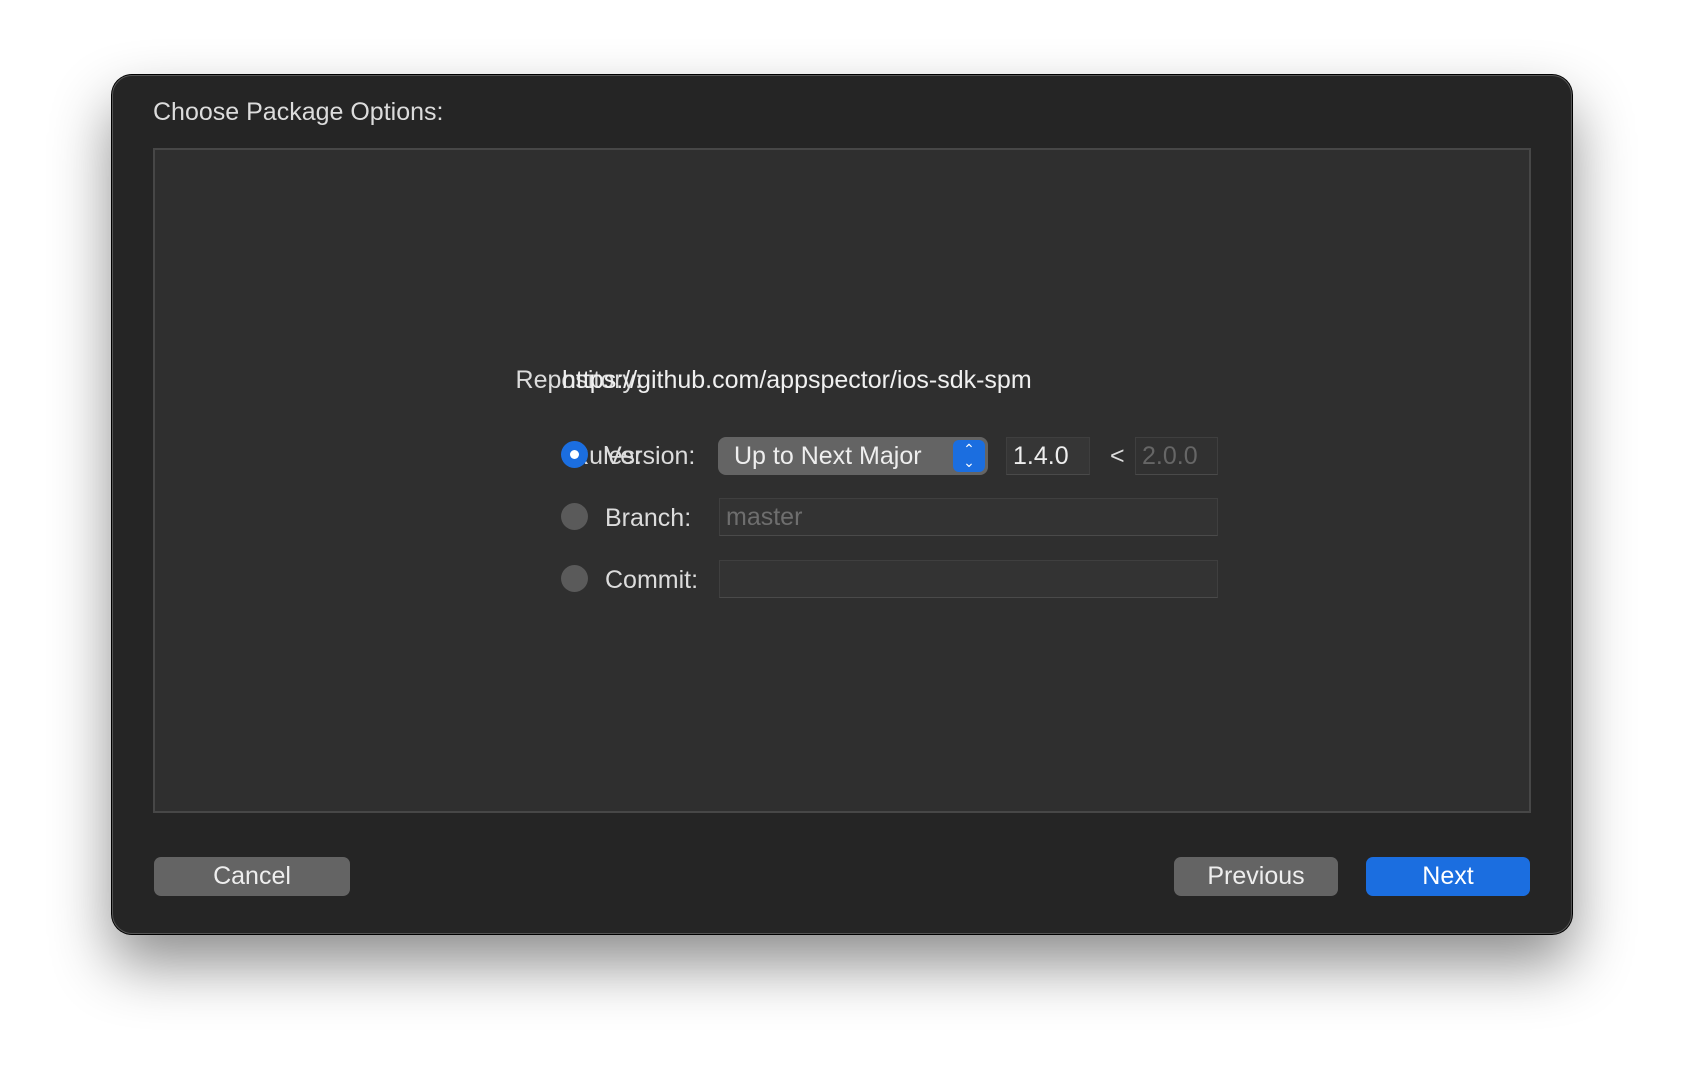 Image resolution: width=1684 pixels, height=1084 pixels. Describe the element at coordinates (1256, 876) in the screenshot. I see `previous-button: Previous` at that location.